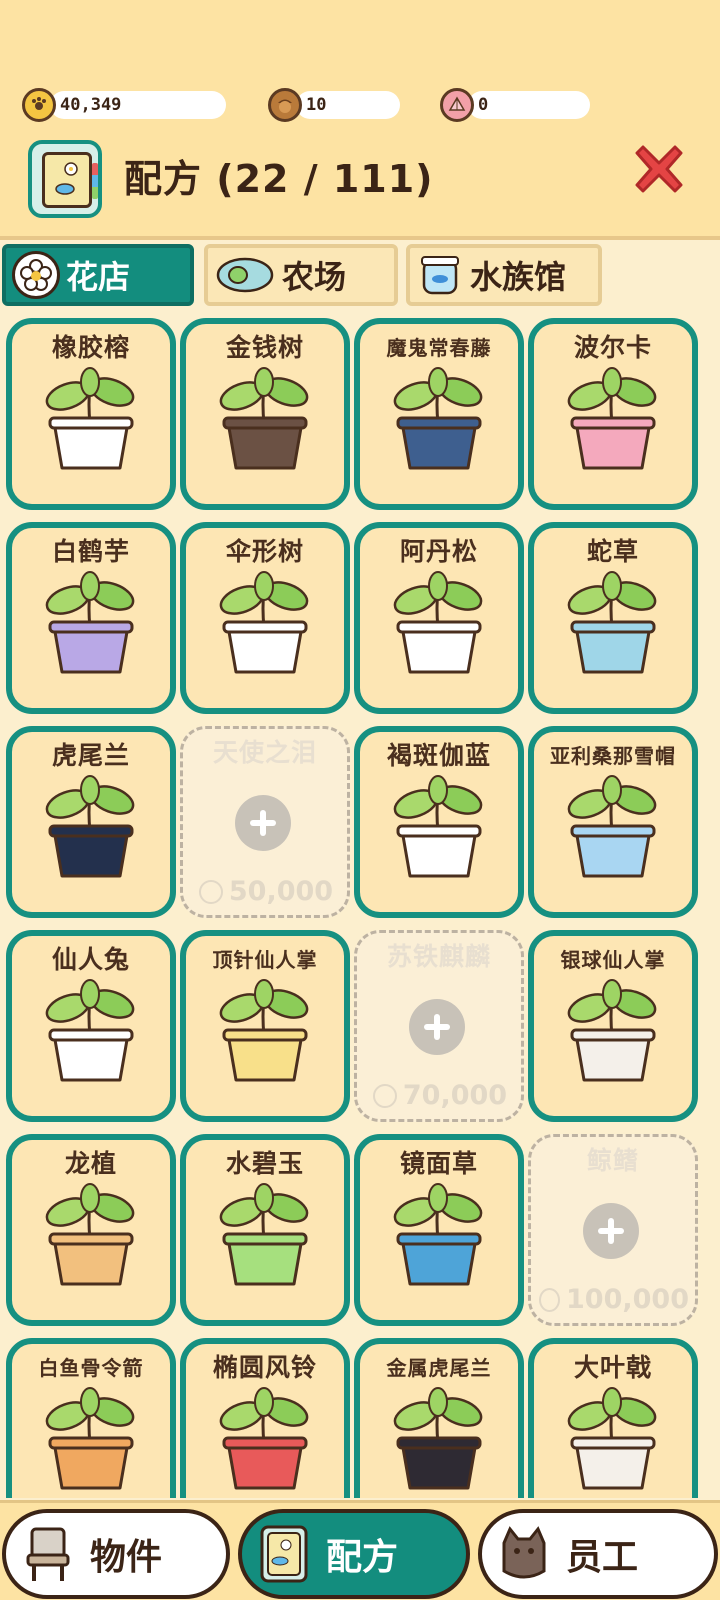  What do you see at coordinates (126, 1557) in the screenshot?
I see `nav-label: 物件` at bounding box center [126, 1557].